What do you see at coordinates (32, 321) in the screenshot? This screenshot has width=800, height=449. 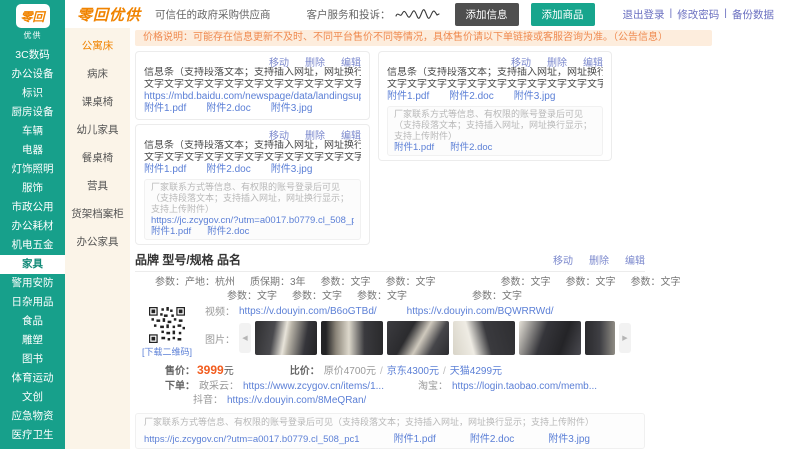 I see `sidebar-item-food: 食品` at bounding box center [32, 321].